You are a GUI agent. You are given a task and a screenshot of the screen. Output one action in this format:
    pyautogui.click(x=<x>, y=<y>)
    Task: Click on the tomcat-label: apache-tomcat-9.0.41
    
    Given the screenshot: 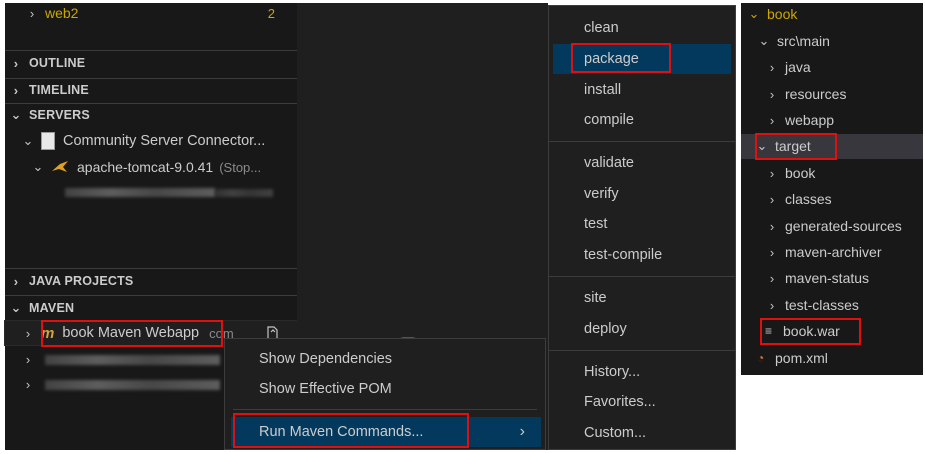 What is the action you would take?
    pyautogui.click(x=145, y=167)
    